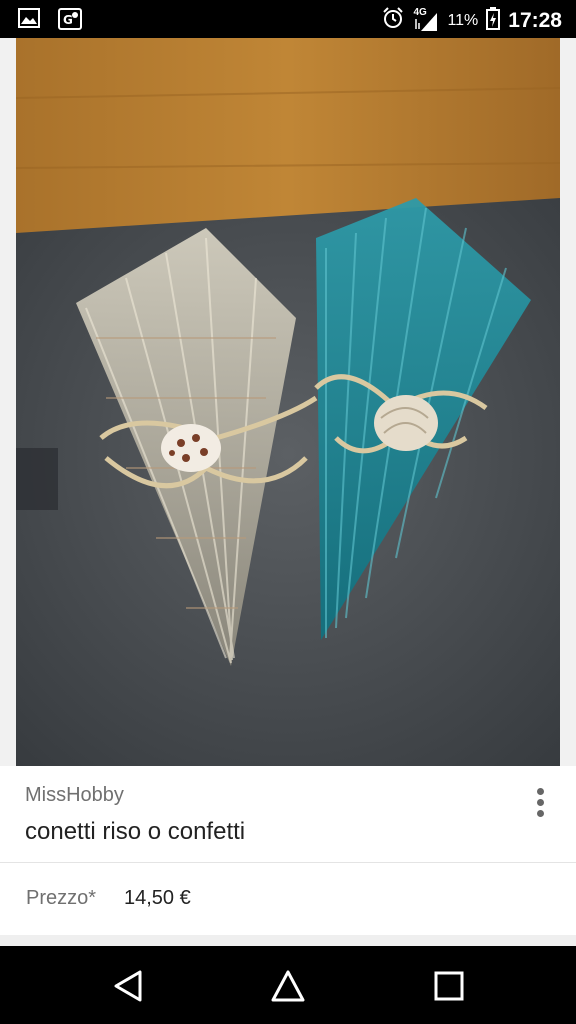 This screenshot has height=1024, width=576. What do you see at coordinates (493, 20) in the screenshot?
I see `battery-icon` at bounding box center [493, 20].